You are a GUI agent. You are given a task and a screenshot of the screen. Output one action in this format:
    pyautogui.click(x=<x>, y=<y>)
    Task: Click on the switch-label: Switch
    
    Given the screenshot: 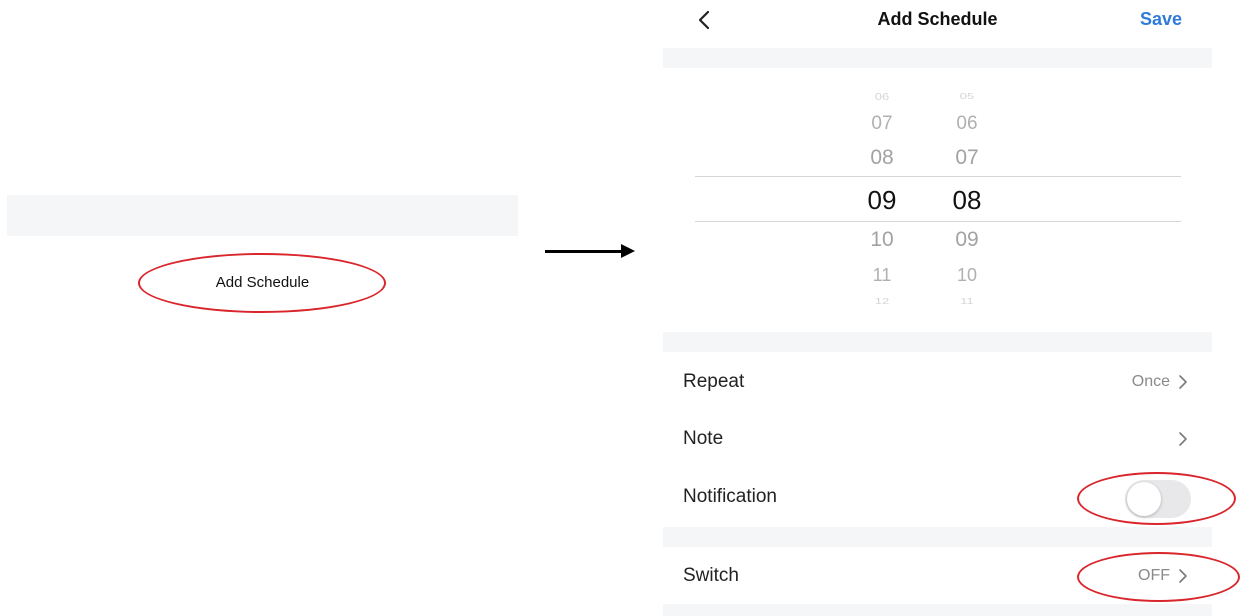 What is the action you would take?
    pyautogui.click(x=711, y=575)
    